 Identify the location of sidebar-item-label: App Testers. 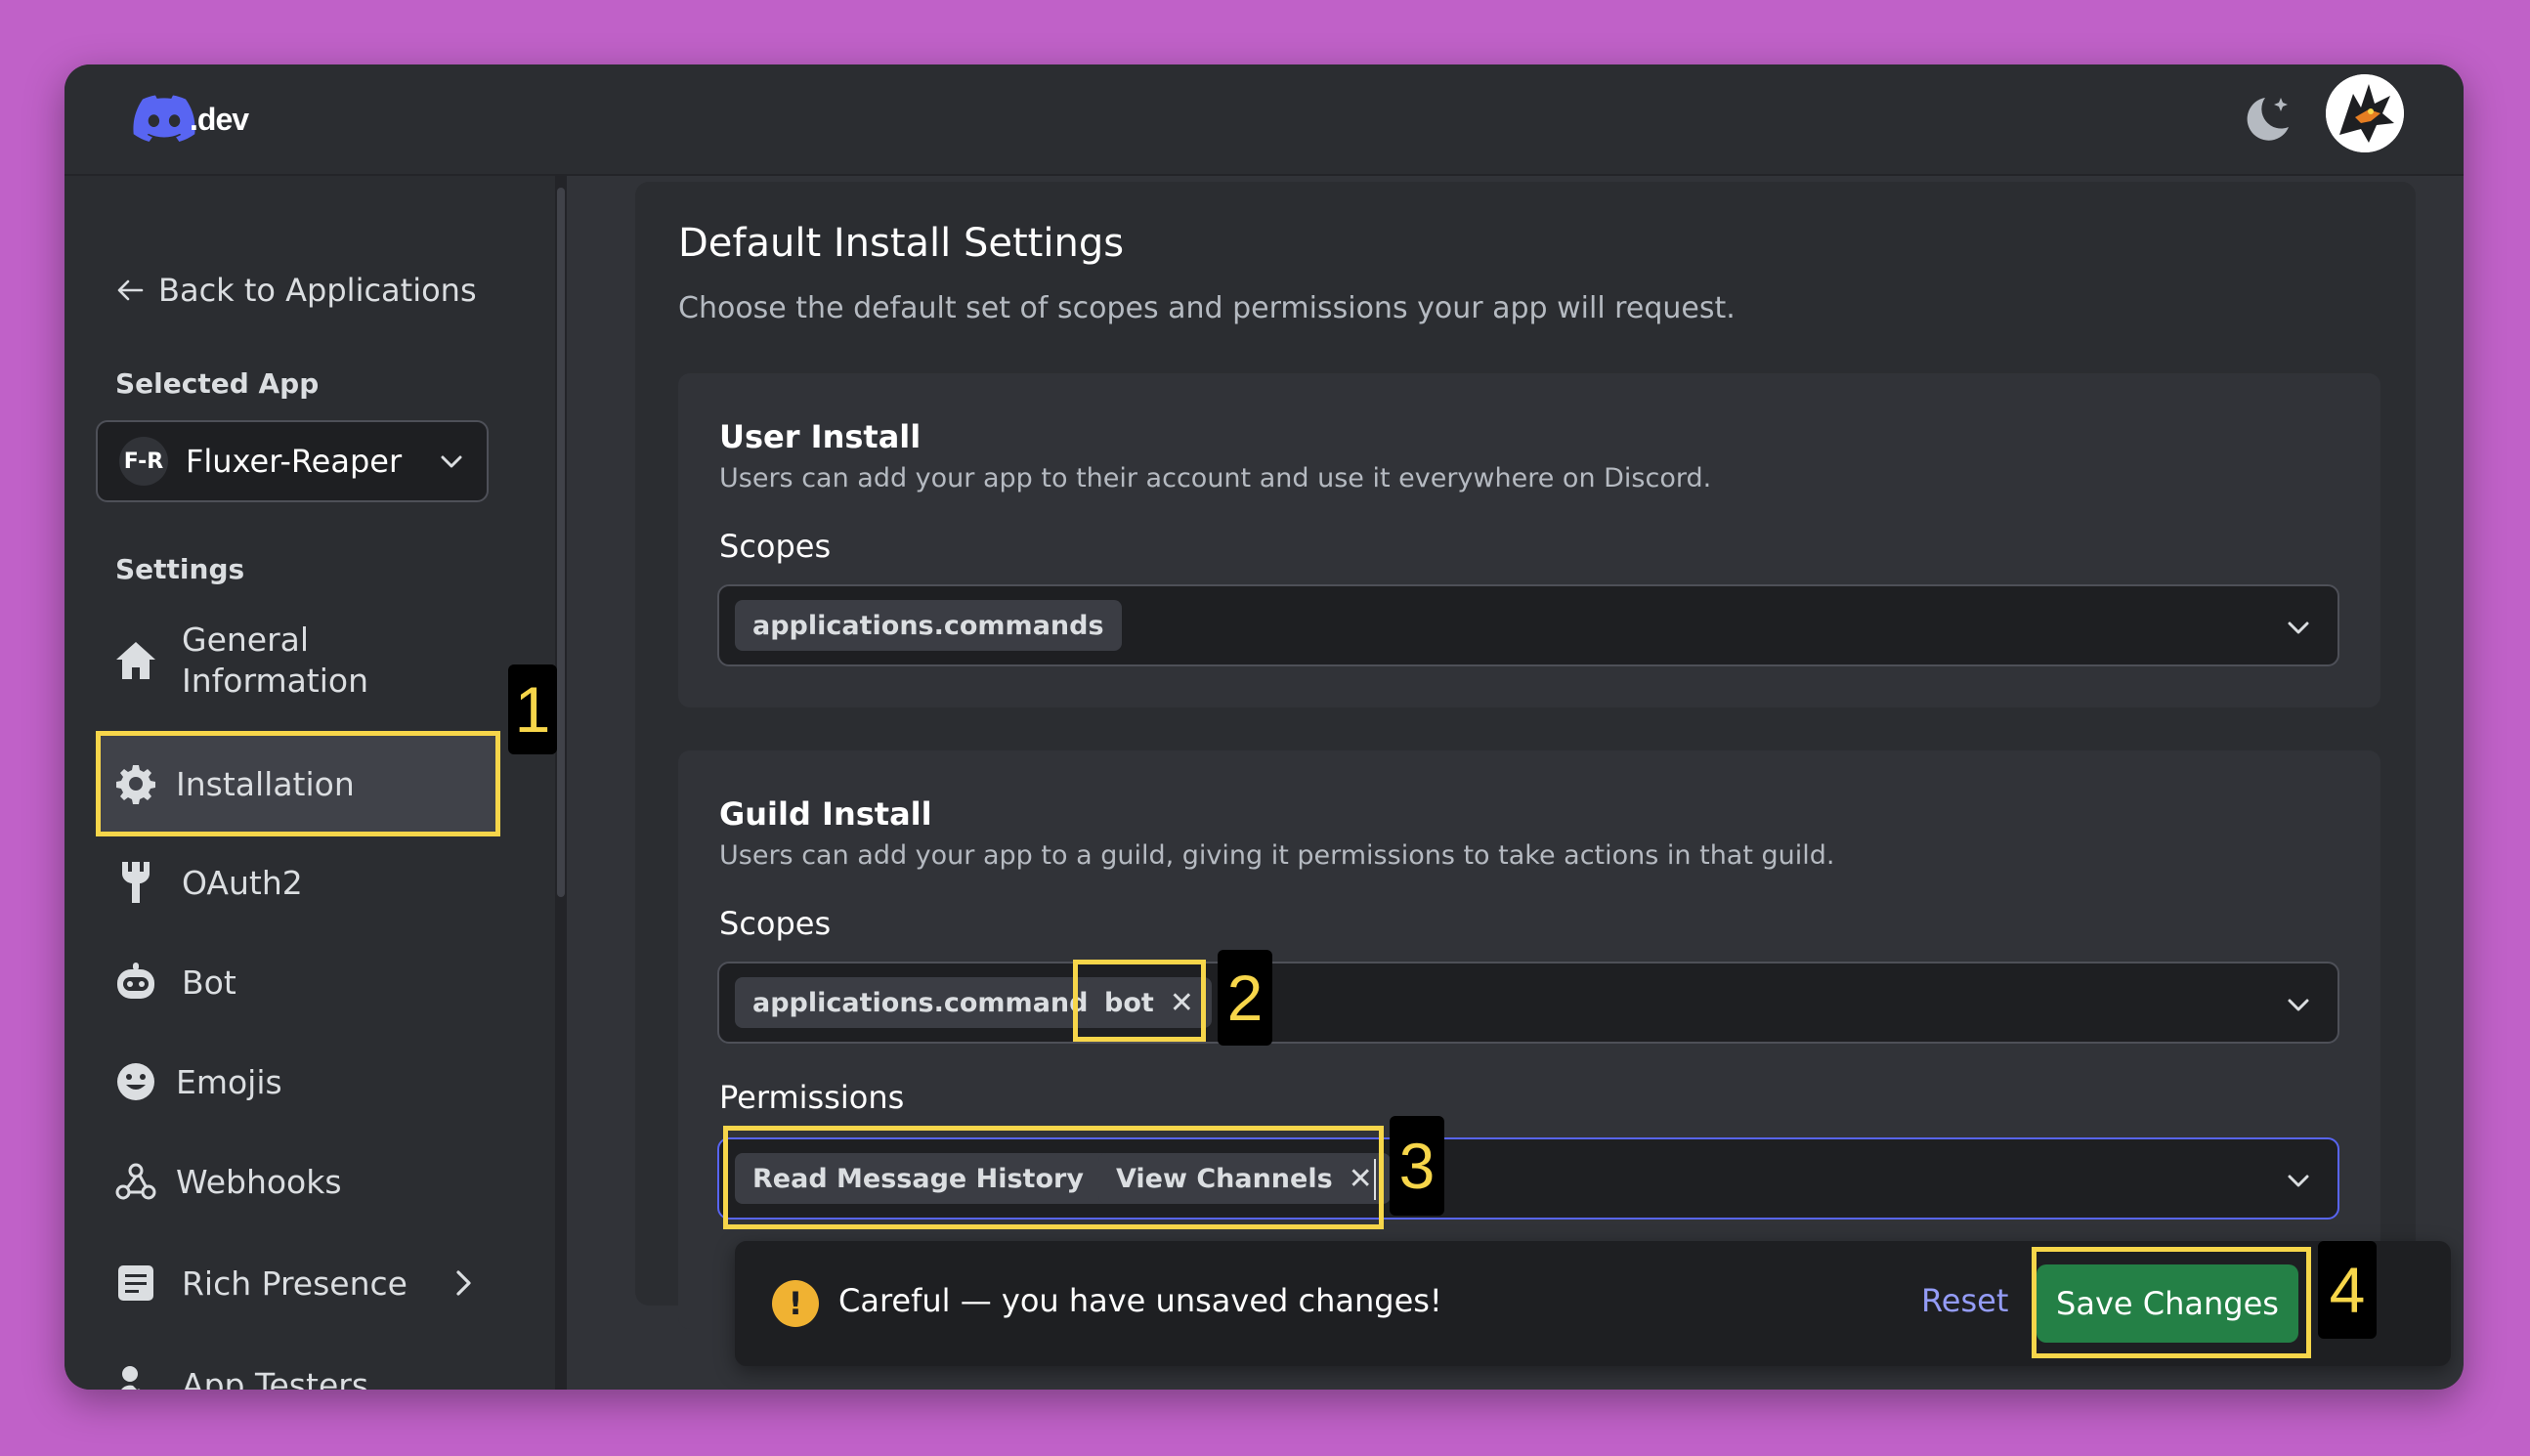
(276, 1378).